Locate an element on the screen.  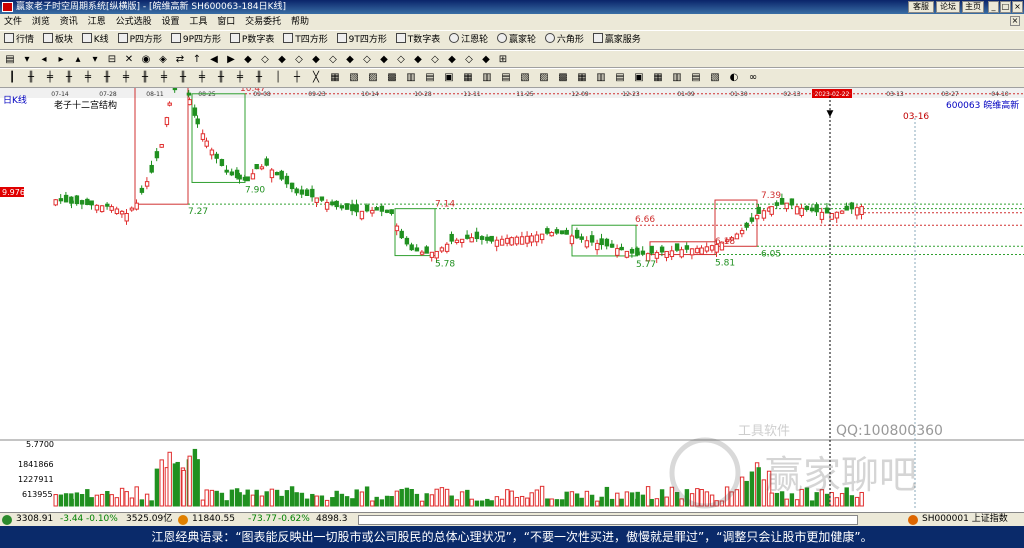
toolbar-line-icon: ∞ is located at coordinates (753, 78).